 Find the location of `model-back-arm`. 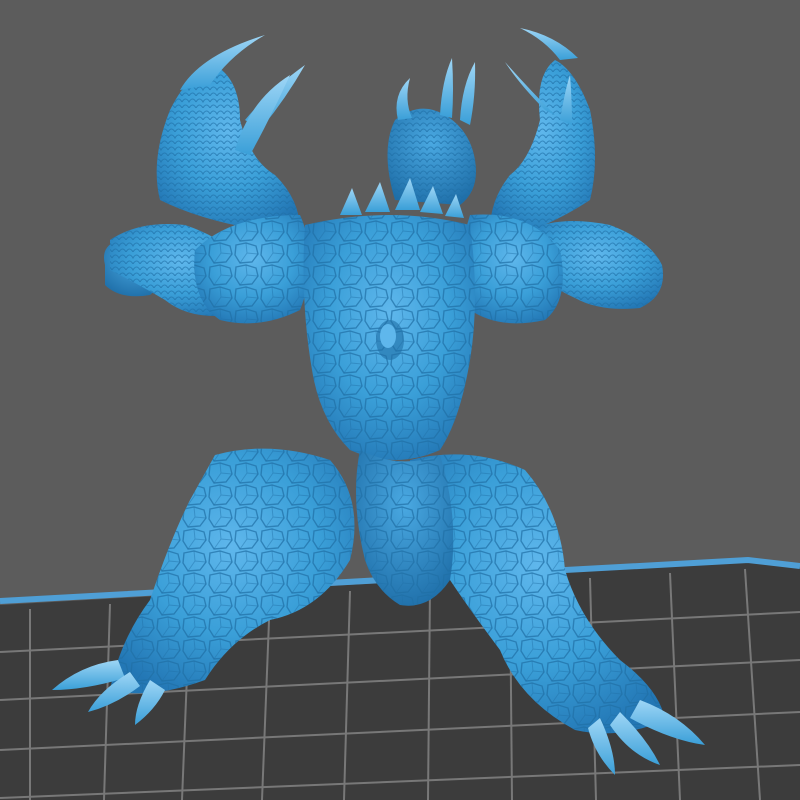

model-back-arm is located at coordinates (431, 131).